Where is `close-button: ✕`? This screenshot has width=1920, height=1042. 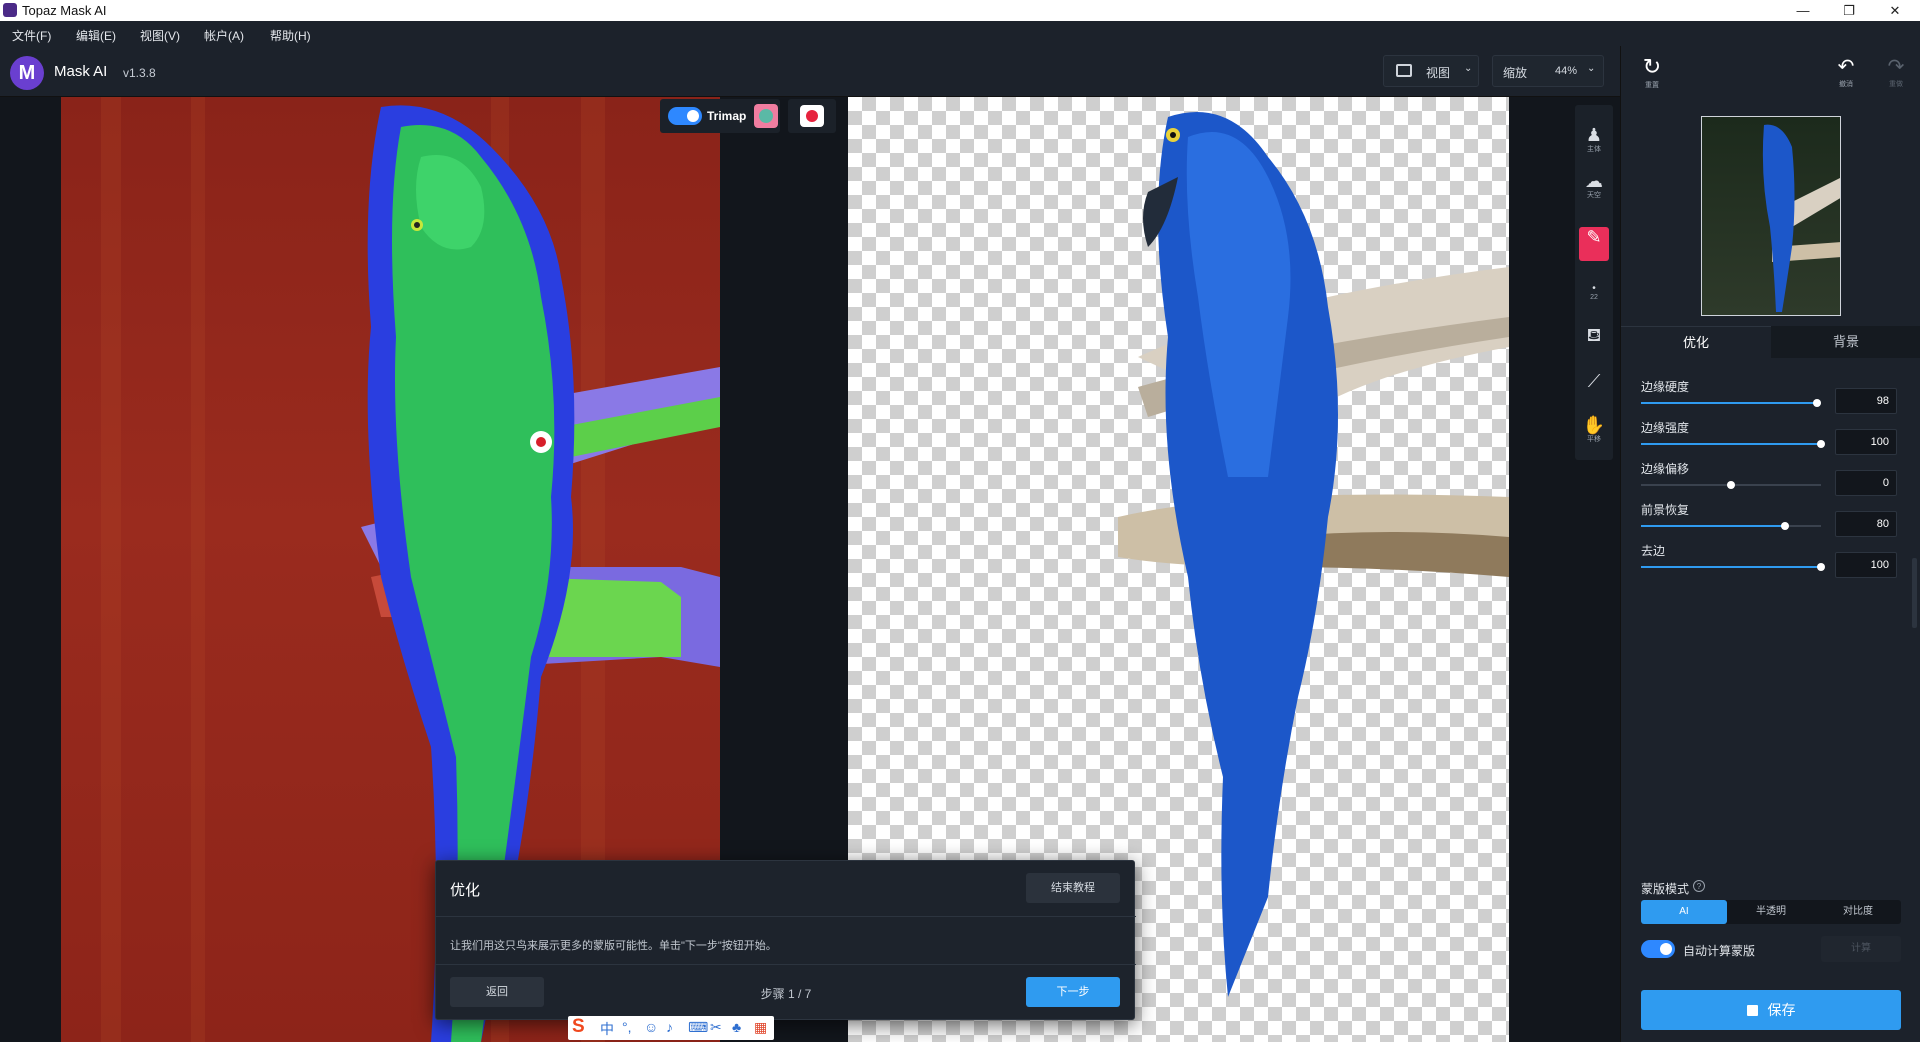
close-button: ✕ is located at coordinates (1895, 10).